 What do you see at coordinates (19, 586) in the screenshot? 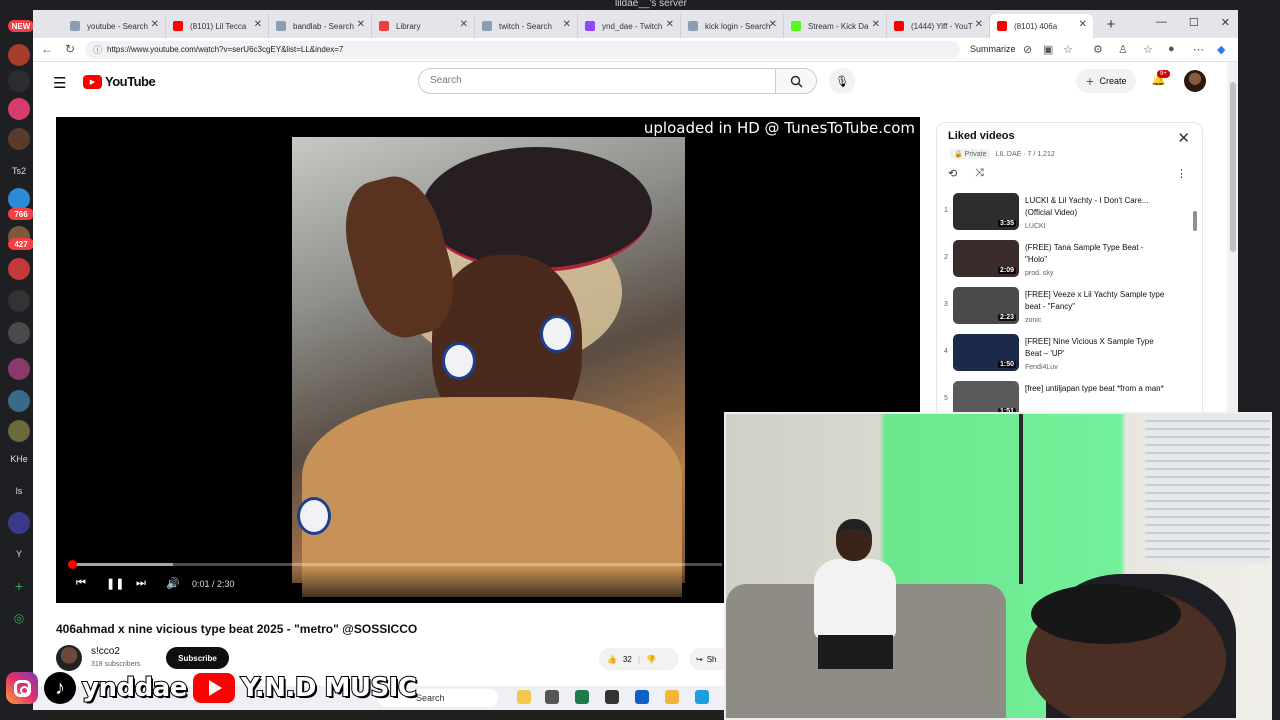
I see `add-server-icon: +` at bounding box center [19, 586].